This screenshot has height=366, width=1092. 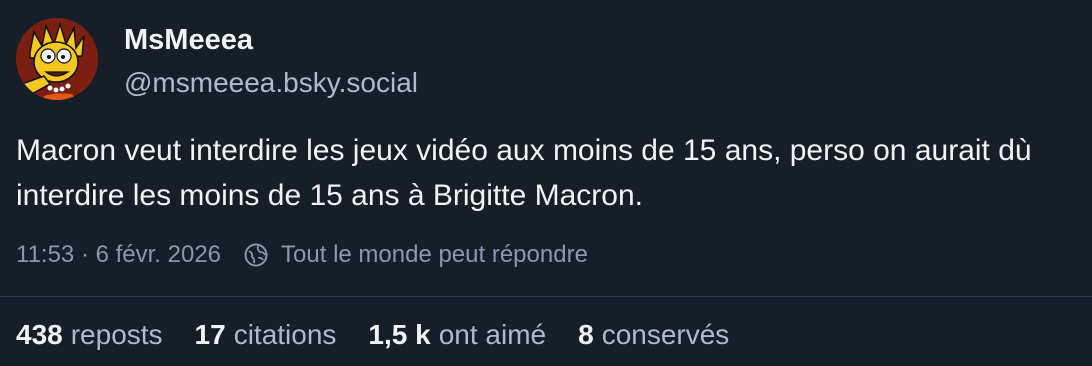 What do you see at coordinates (546, 296) in the screenshot?
I see `divider` at bounding box center [546, 296].